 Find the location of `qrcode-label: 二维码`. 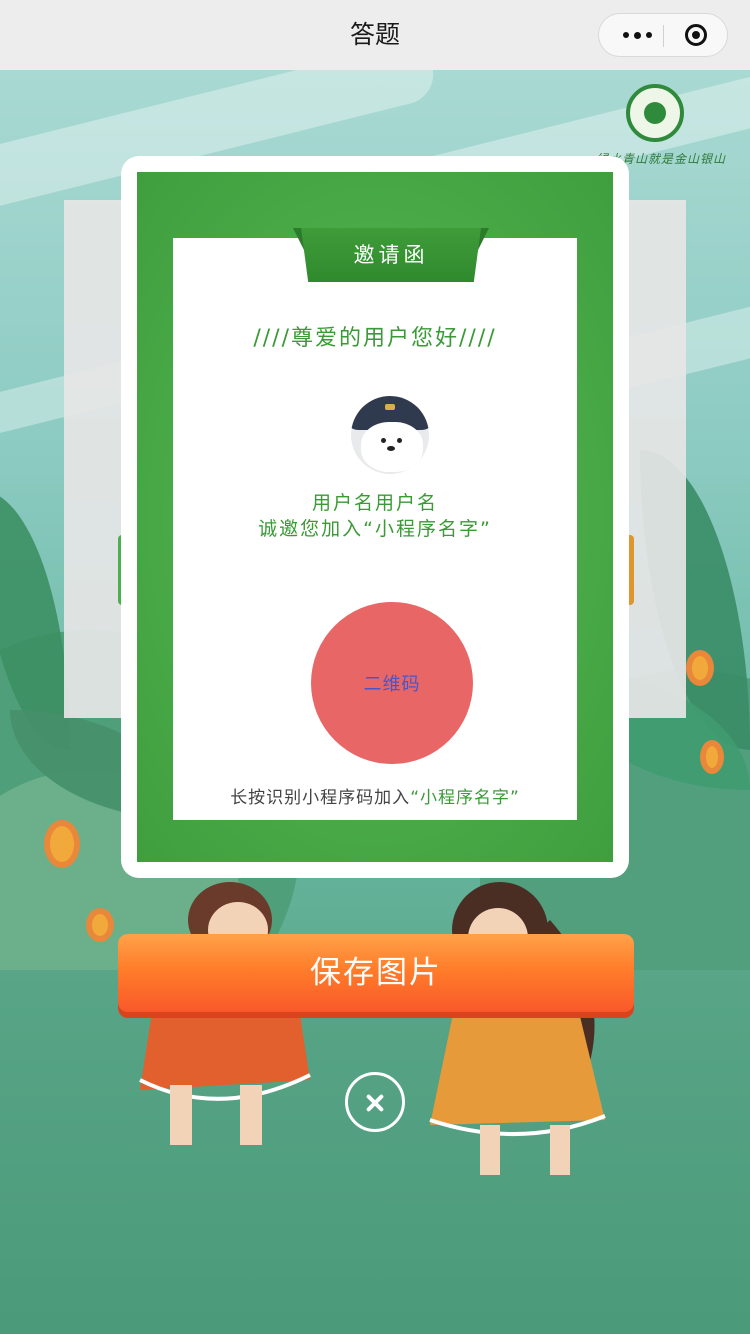

qrcode-label: 二维码 is located at coordinates (392, 684).